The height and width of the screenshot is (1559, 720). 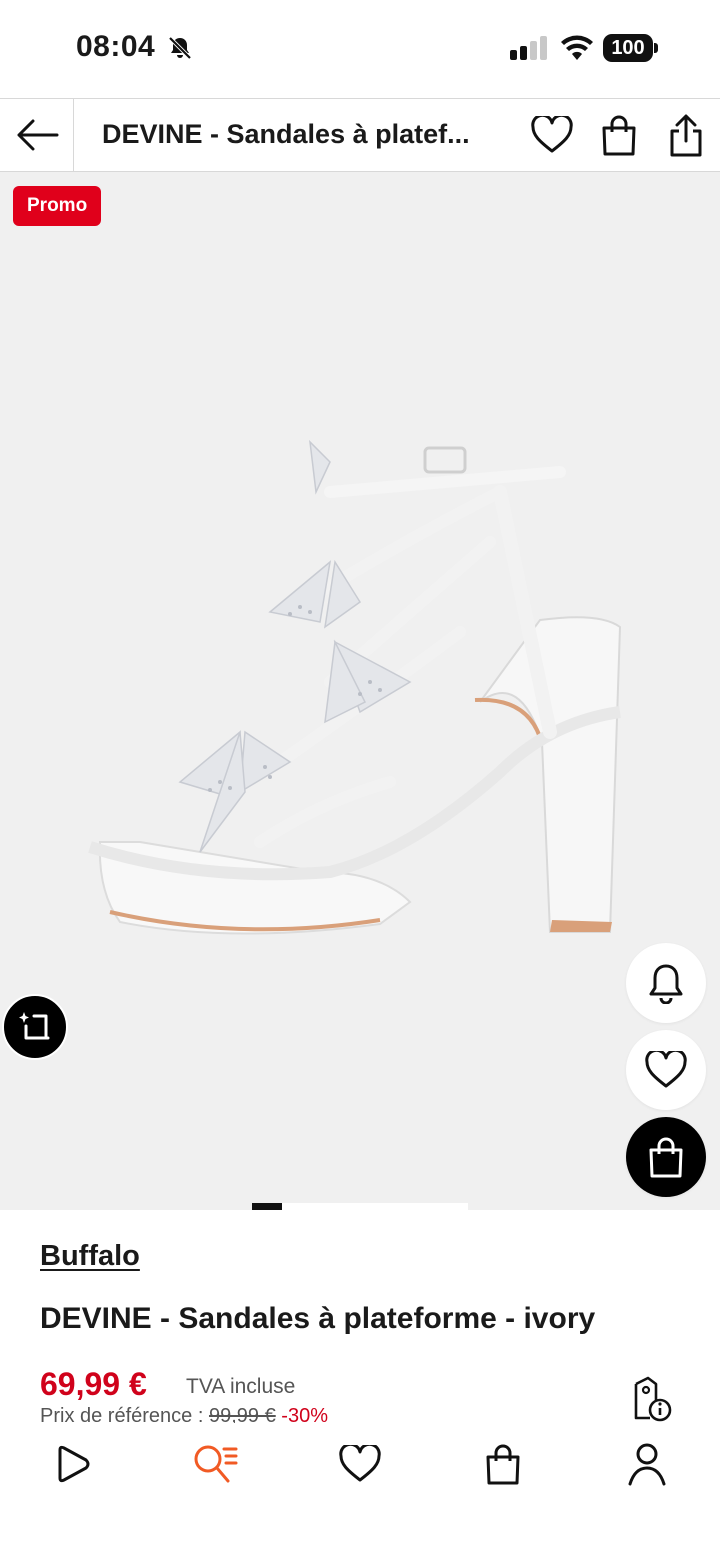 I want to click on user-icon, so click(x=647, y=1464).